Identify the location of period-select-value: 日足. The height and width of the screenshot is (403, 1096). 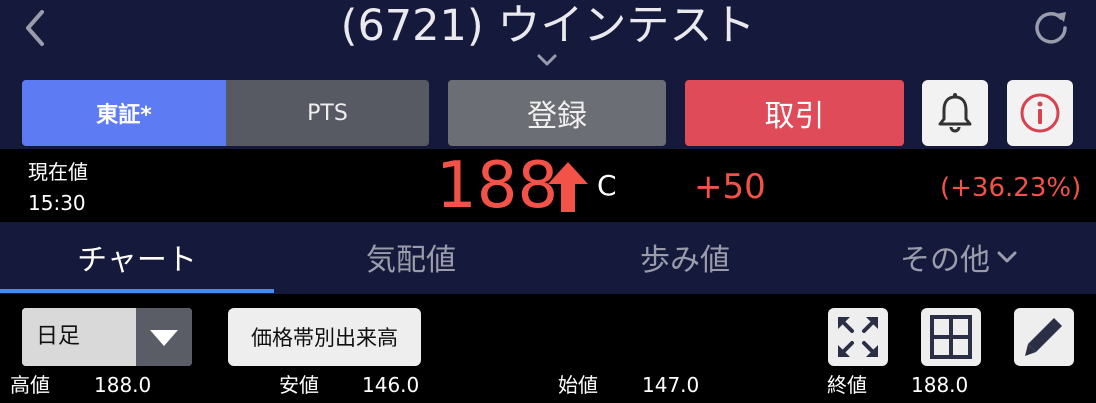
(79, 337).